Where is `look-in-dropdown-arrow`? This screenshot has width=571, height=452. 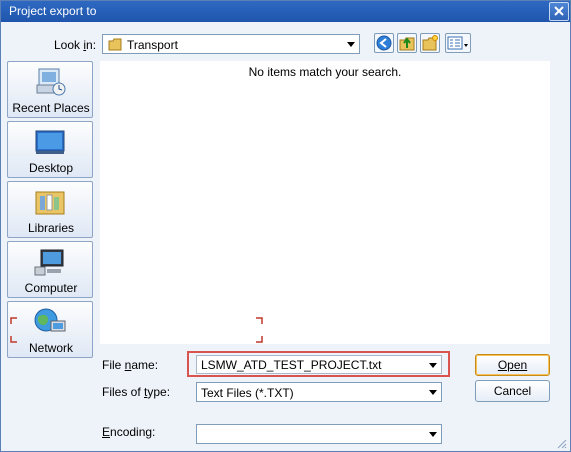 look-in-dropdown-arrow is located at coordinates (351, 44).